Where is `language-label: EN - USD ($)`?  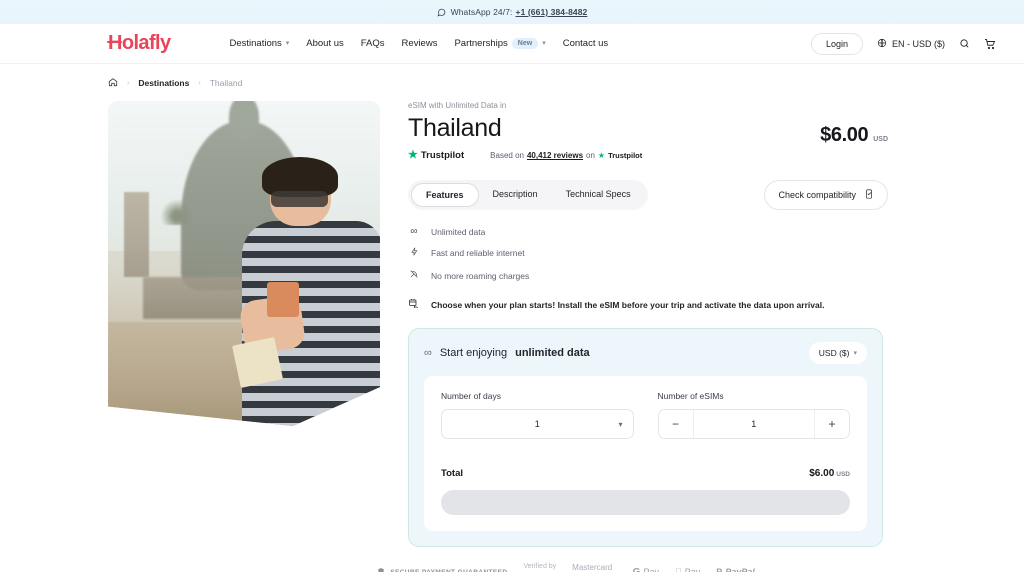 language-label: EN - USD ($) is located at coordinates (918, 43).